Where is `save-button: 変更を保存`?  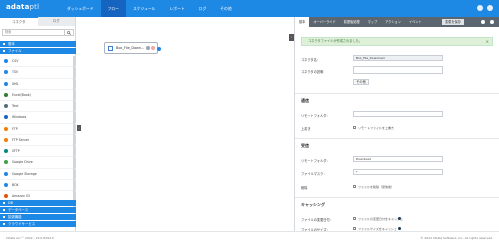
save-button: 変更を保存 is located at coordinates (453, 22).